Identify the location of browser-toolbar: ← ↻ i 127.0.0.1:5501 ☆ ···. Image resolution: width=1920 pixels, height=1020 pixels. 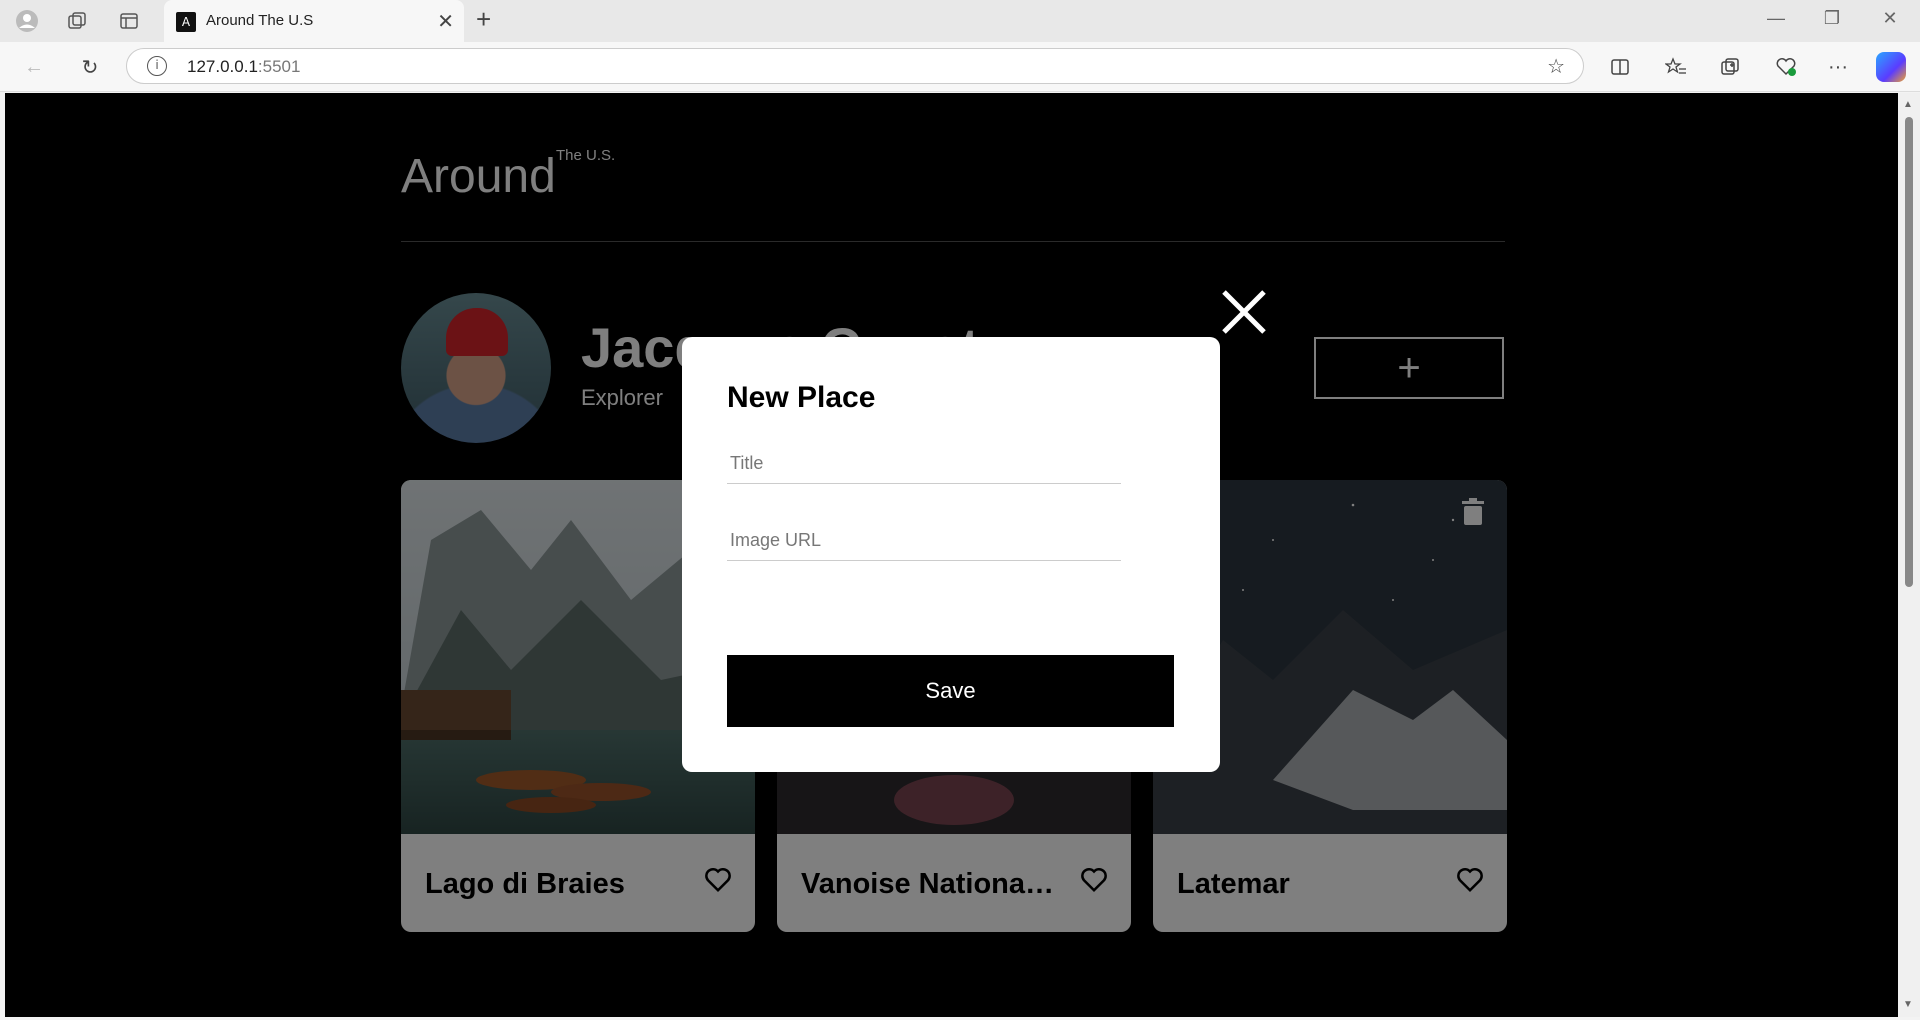
(960, 67).